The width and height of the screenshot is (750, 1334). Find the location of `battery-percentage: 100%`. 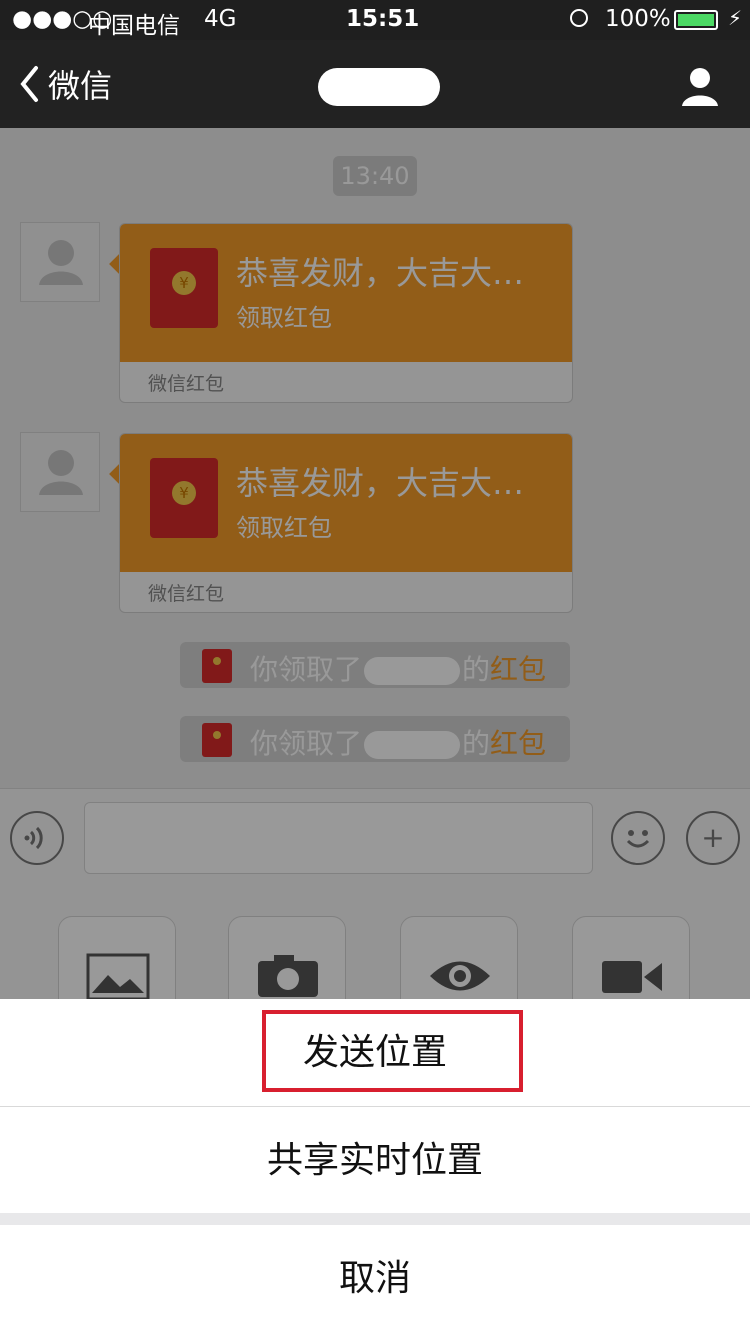

battery-percentage: 100% is located at coordinates (638, 19).